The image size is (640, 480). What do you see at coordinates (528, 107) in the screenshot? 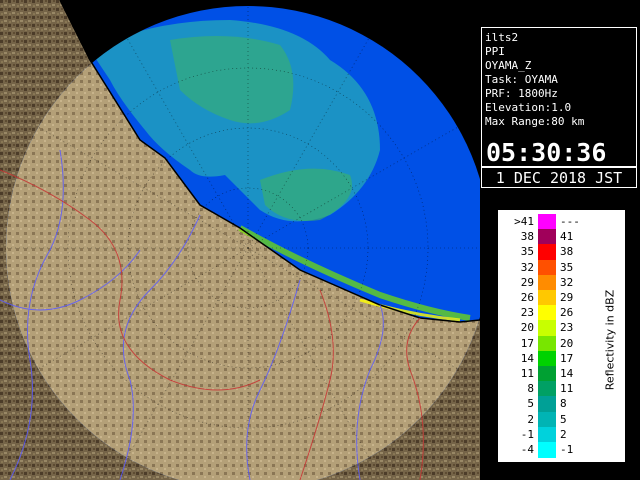
I see `elevation-value: Elevation:1.0` at bounding box center [528, 107].